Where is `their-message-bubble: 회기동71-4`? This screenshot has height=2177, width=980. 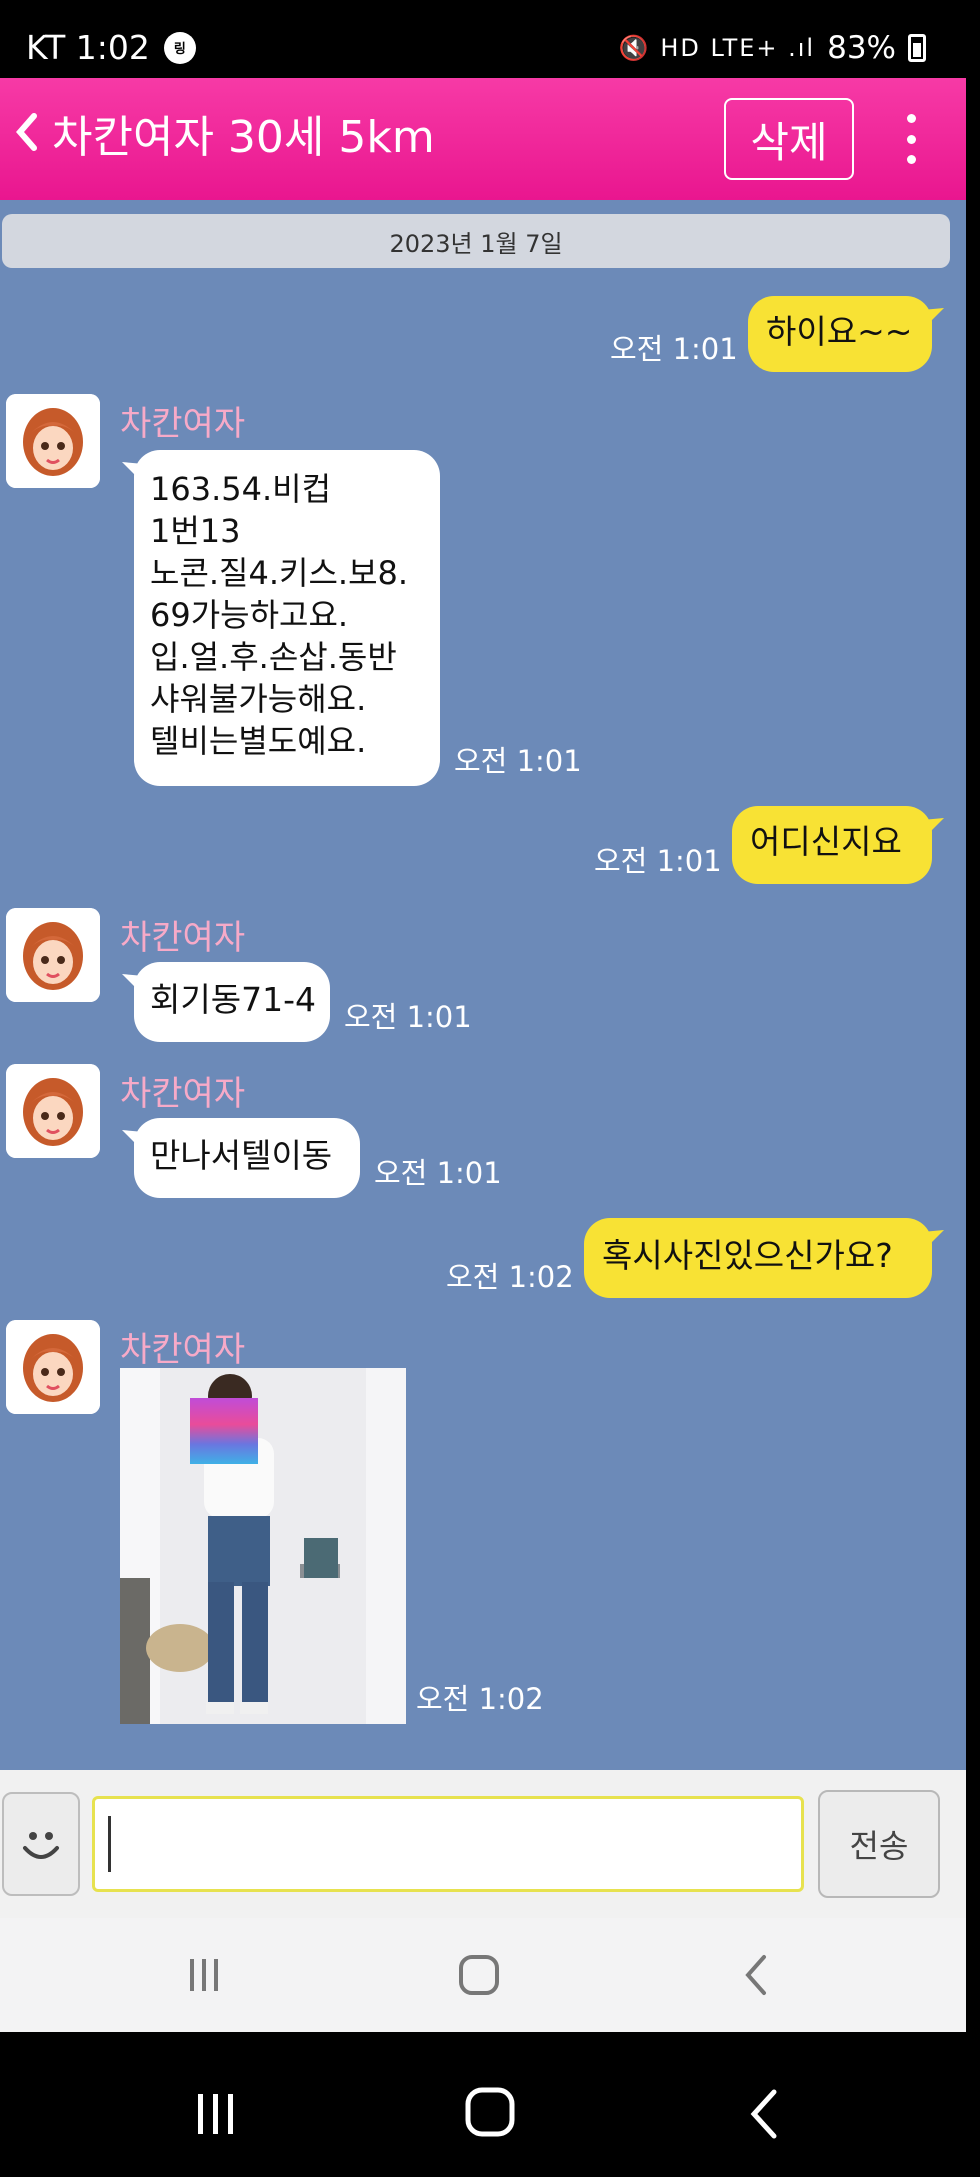
their-message-bubble: 회기동71-4 is located at coordinates (232, 1002).